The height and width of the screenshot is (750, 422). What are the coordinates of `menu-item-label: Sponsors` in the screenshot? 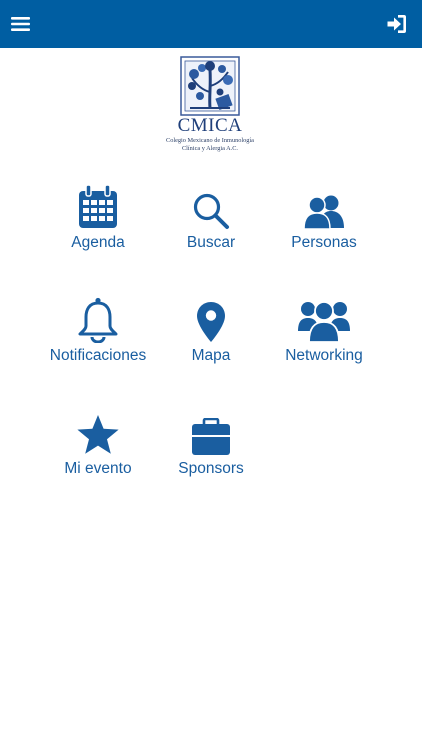 It's located at (211, 468).